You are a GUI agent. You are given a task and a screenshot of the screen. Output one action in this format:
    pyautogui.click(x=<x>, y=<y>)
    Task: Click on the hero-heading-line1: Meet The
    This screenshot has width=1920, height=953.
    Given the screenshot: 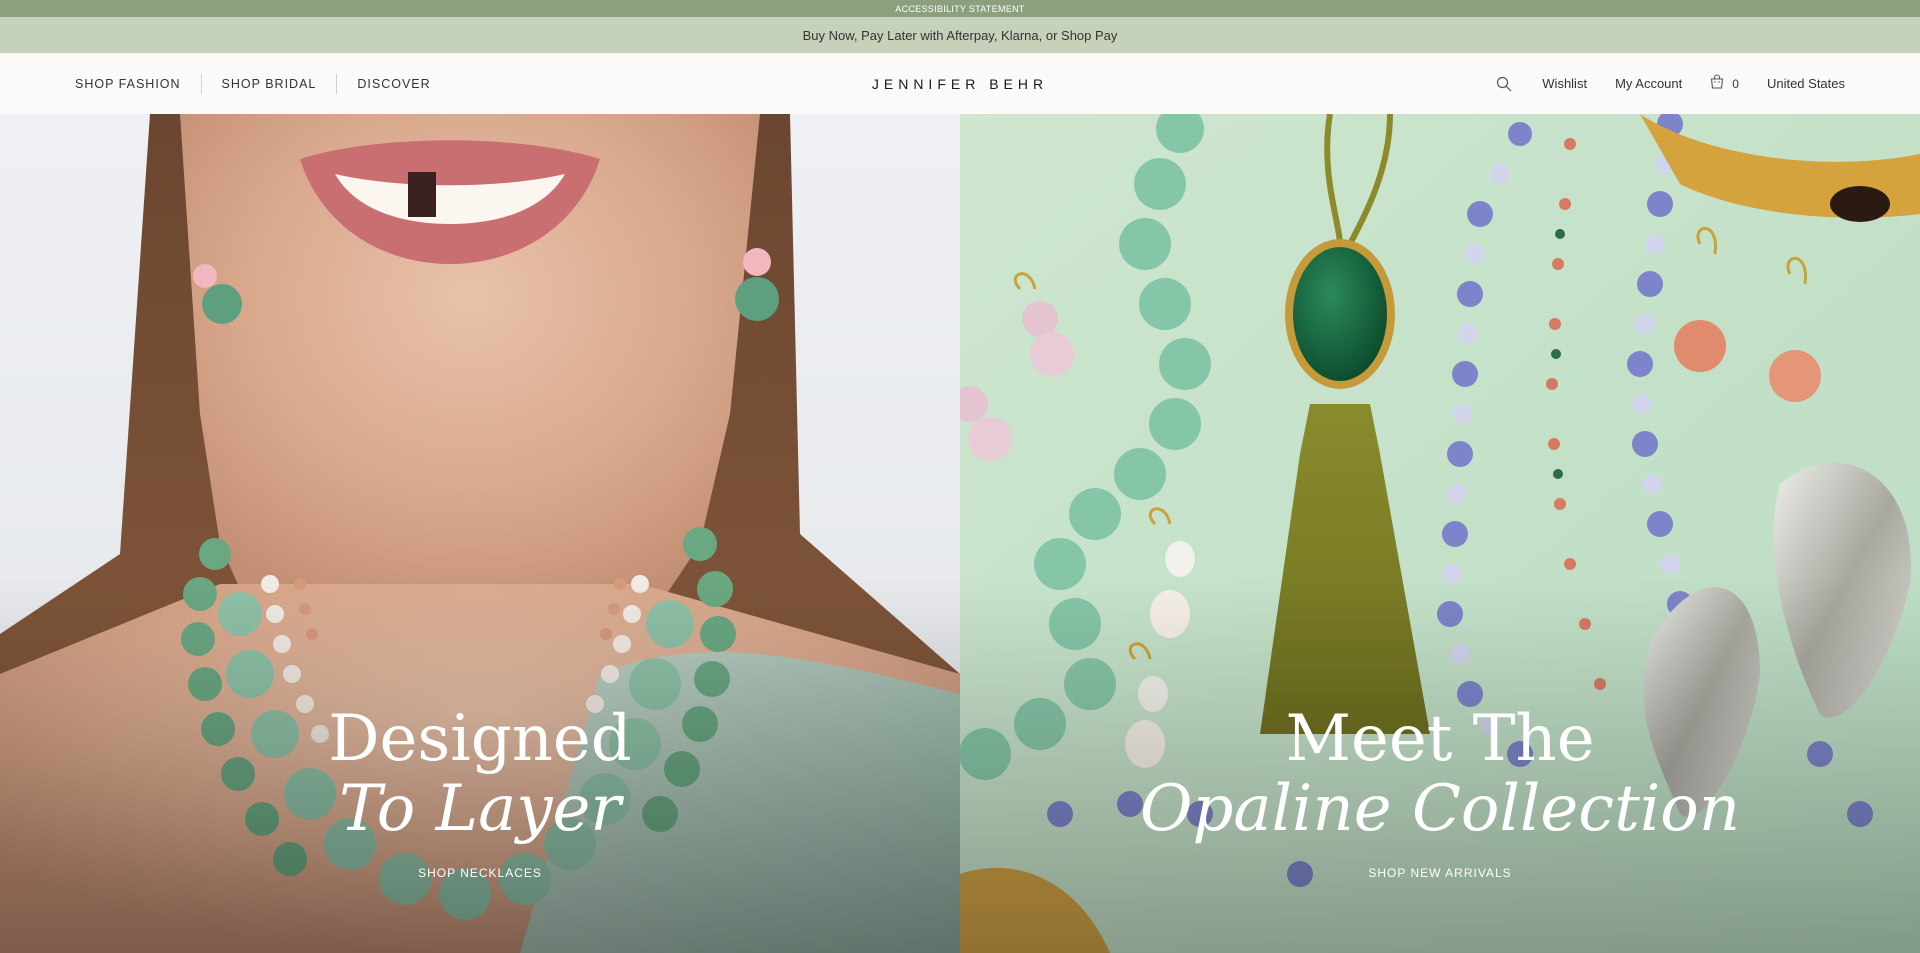 What is the action you would take?
    pyautogui.click(x=1440, y=739)
    